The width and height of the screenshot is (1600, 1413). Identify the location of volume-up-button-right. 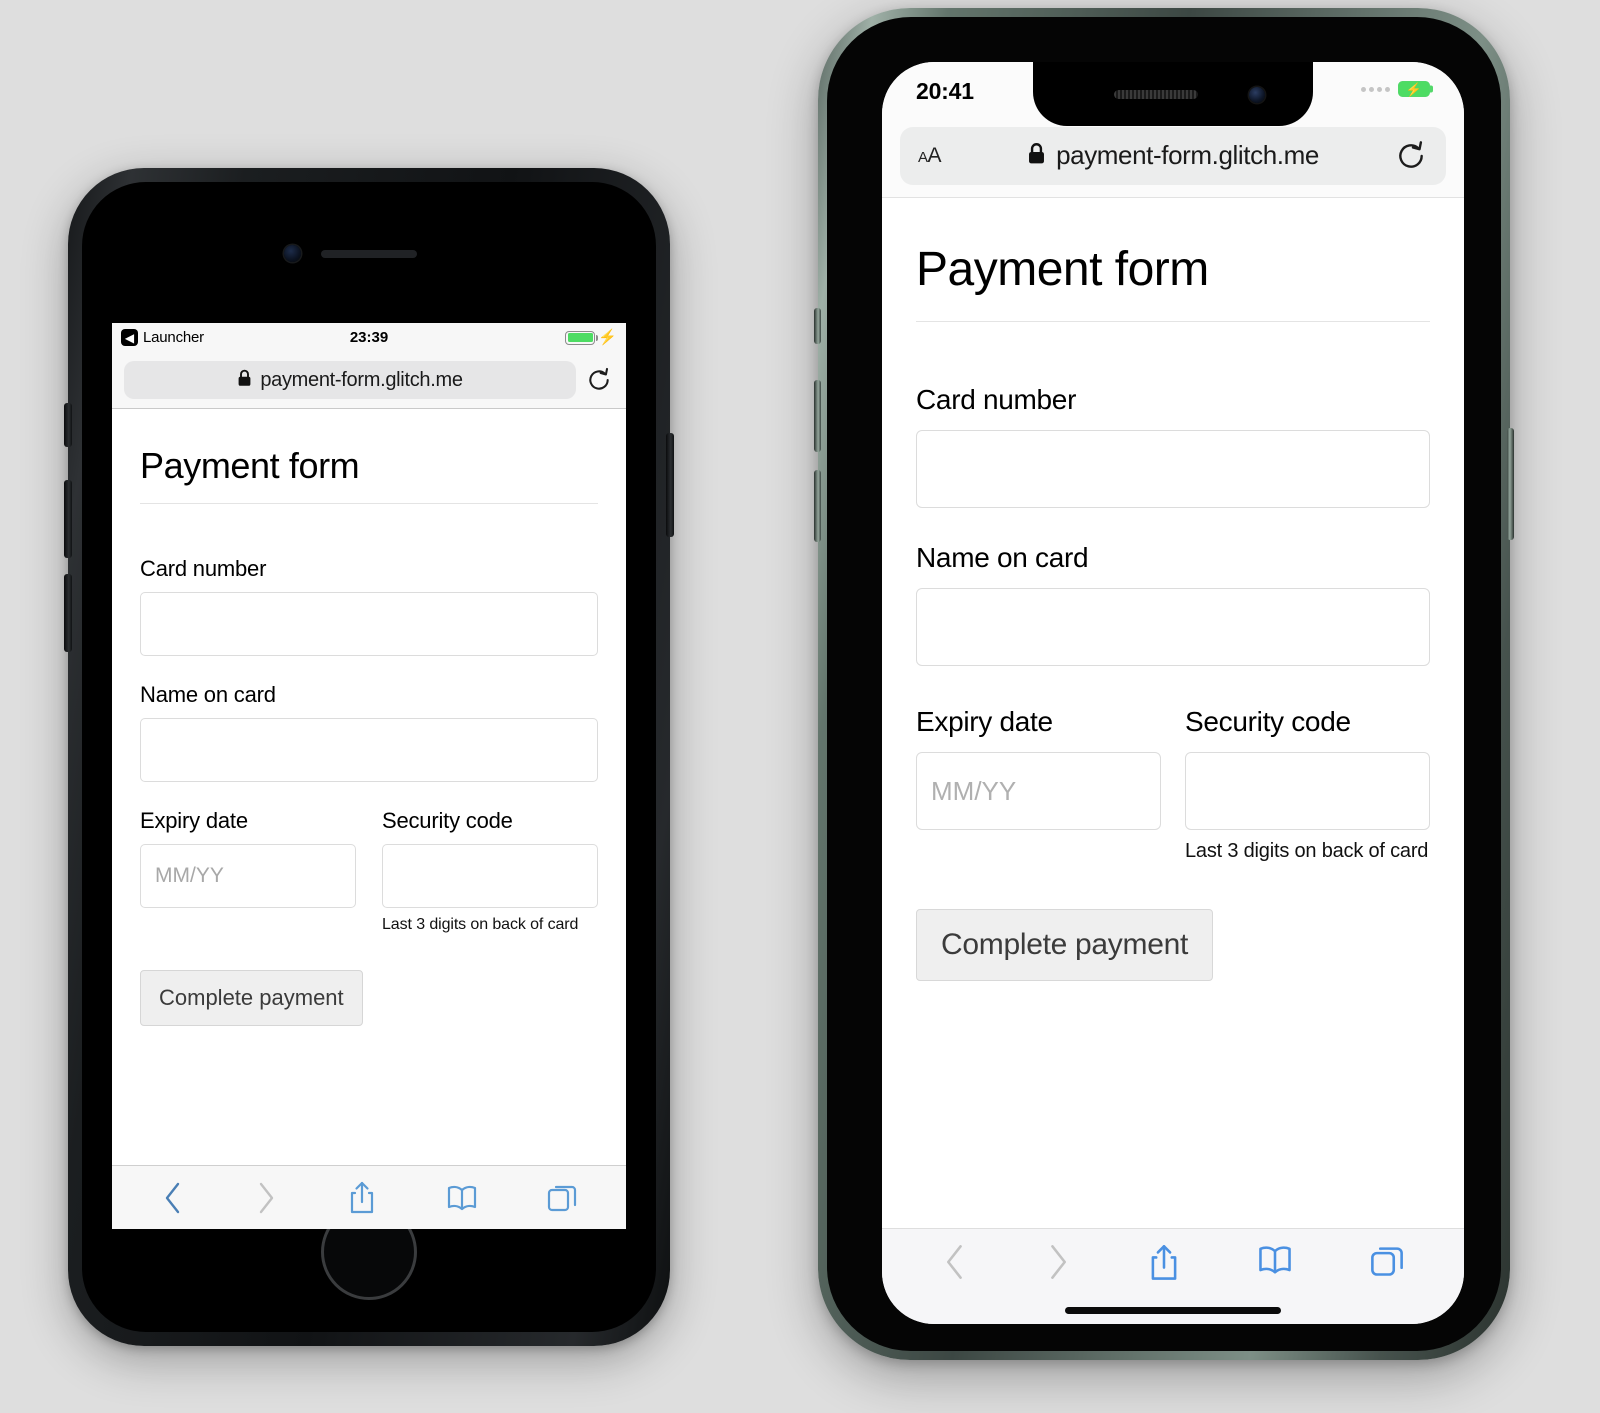
(817, 416).